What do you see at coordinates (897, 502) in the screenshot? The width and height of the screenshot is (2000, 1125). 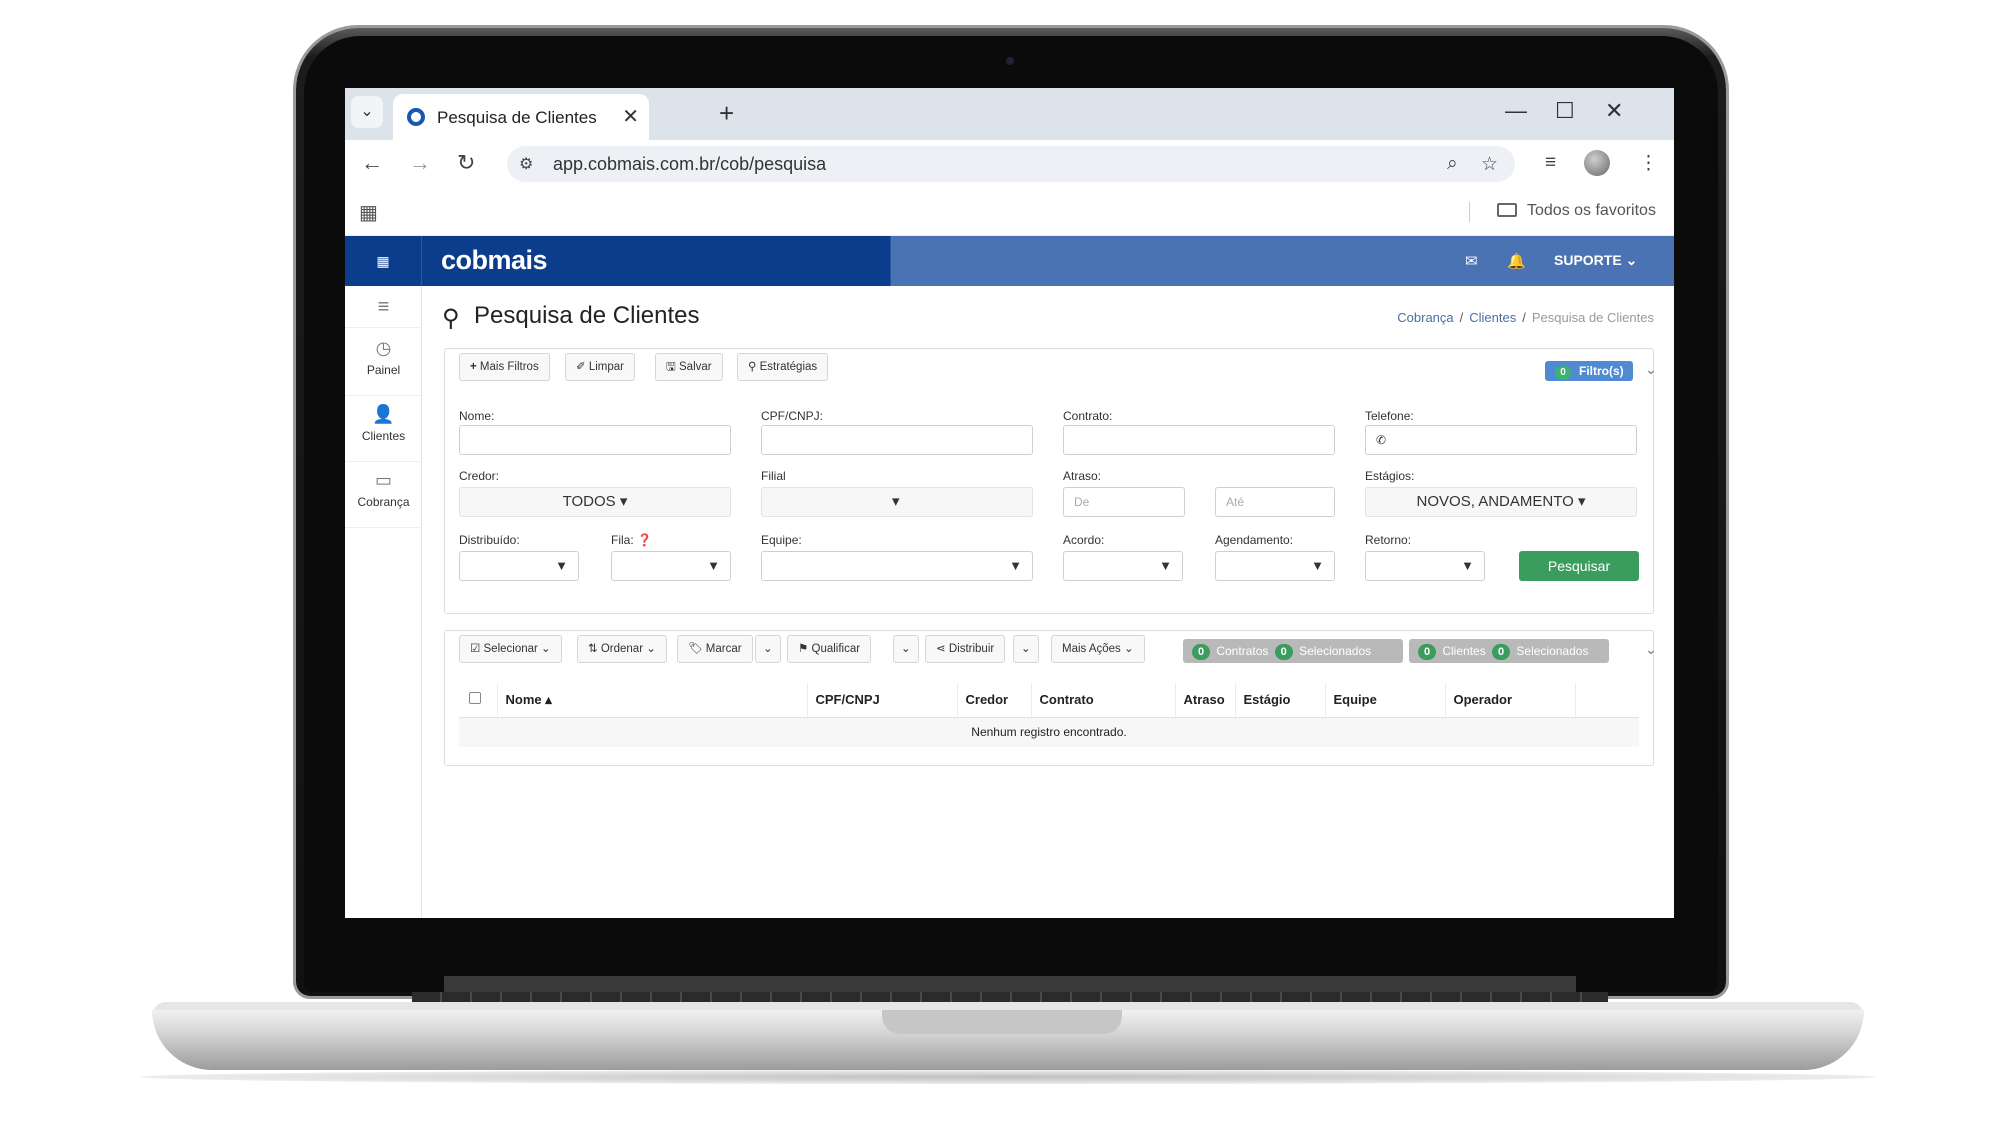 I see `filial-select: ▾` at bounding box center [897, 502].